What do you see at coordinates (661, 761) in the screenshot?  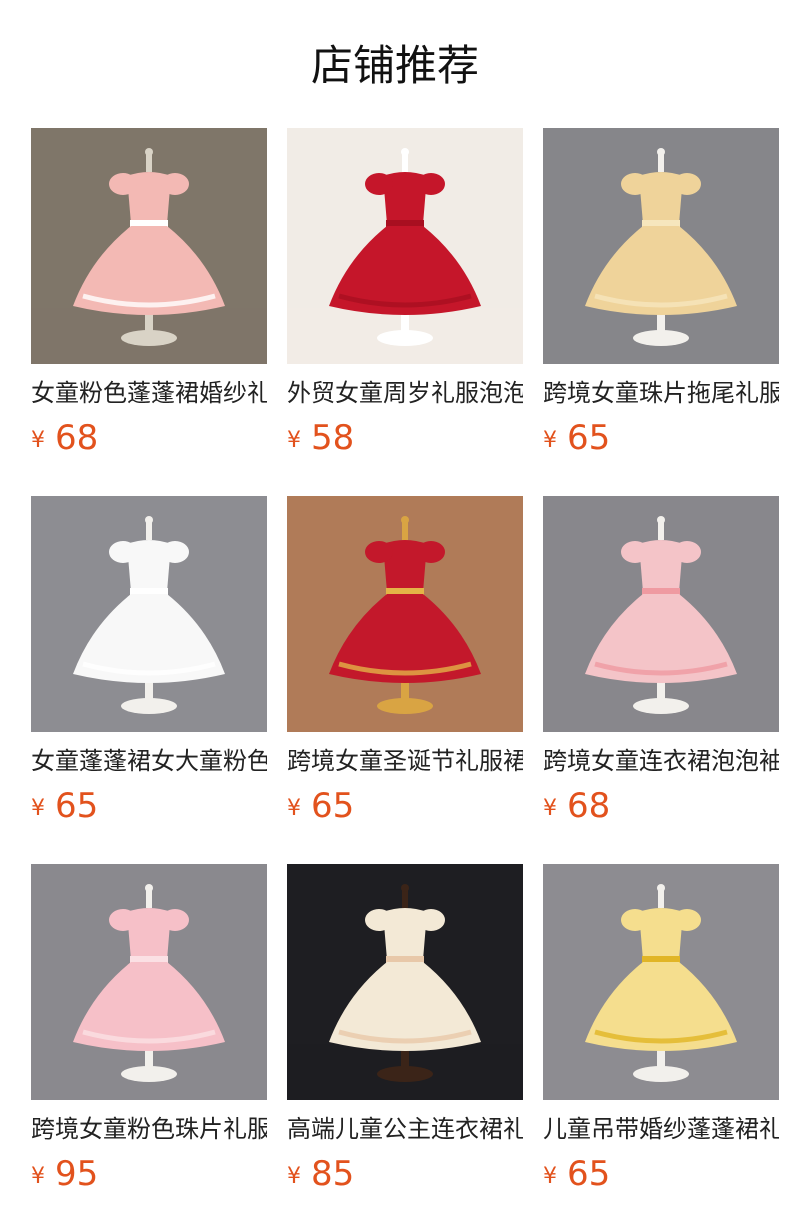 I see `product-name: 跨境女童连衣裙泡泡袖` at bounding box center [661, 761].